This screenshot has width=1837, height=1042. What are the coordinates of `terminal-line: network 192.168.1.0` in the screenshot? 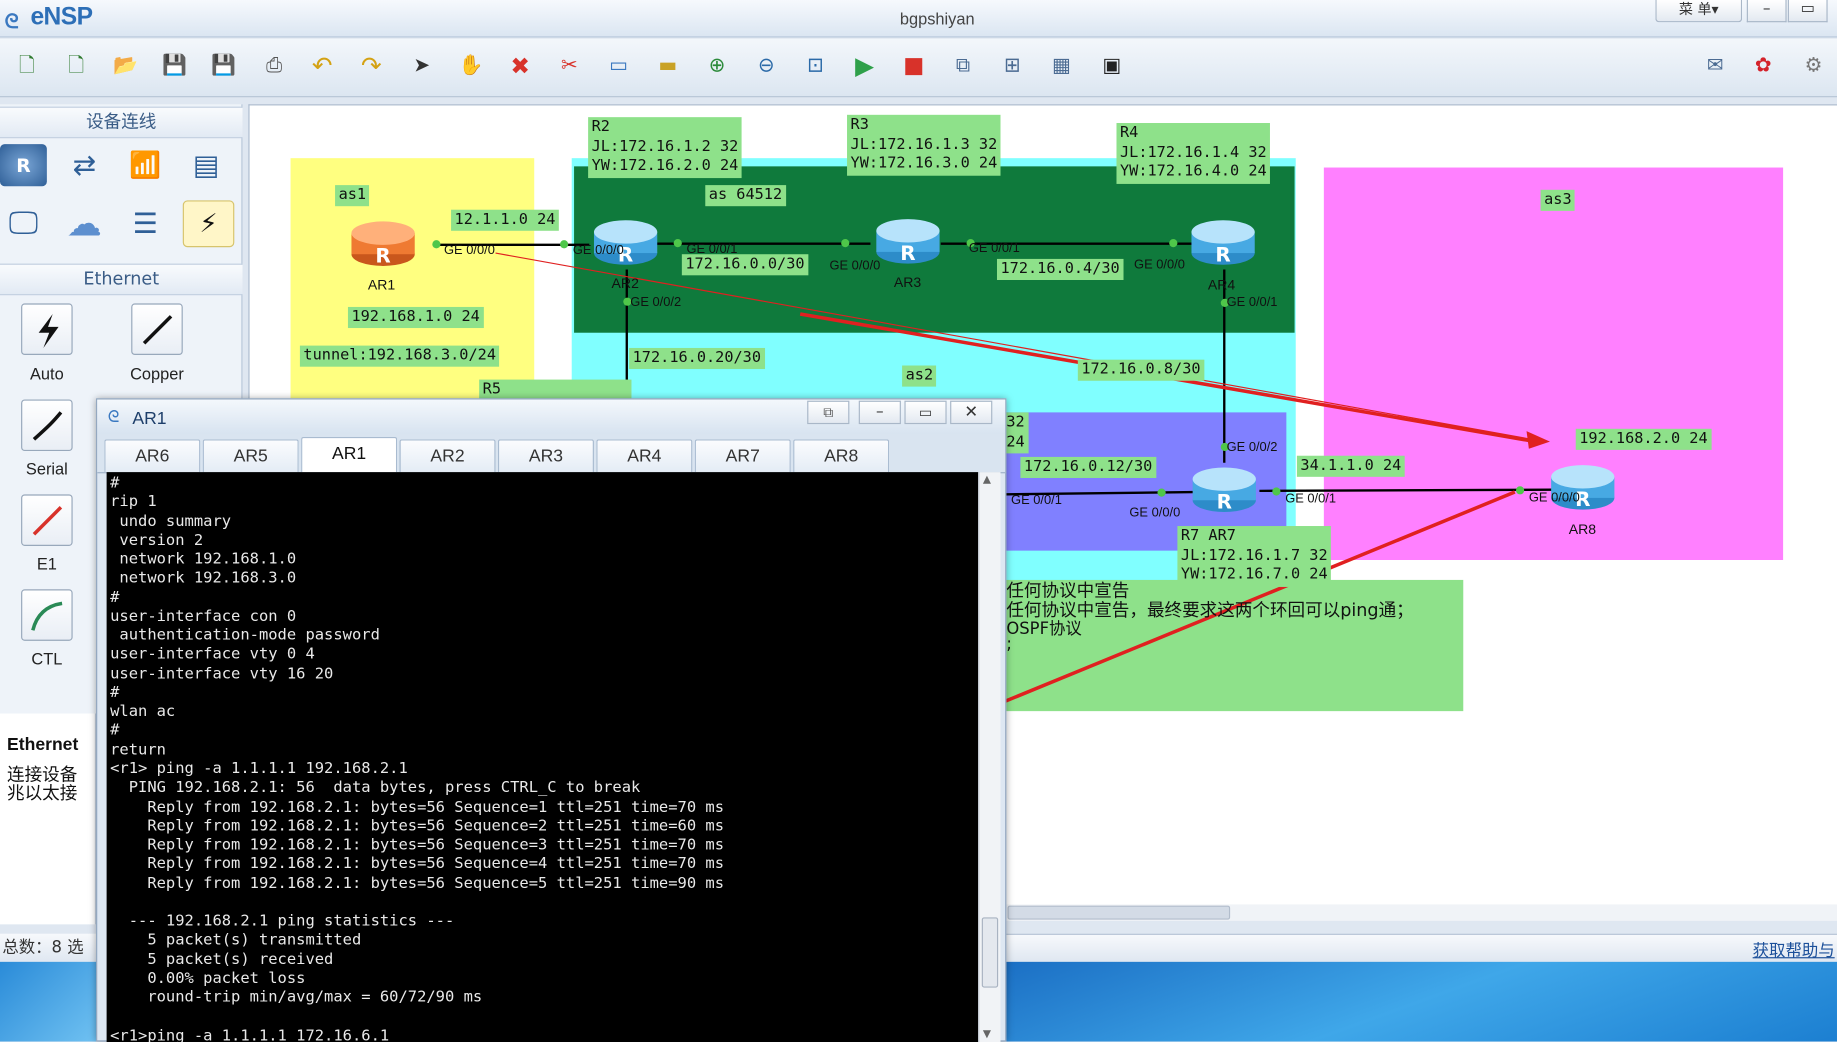 It's located at (203, 559).